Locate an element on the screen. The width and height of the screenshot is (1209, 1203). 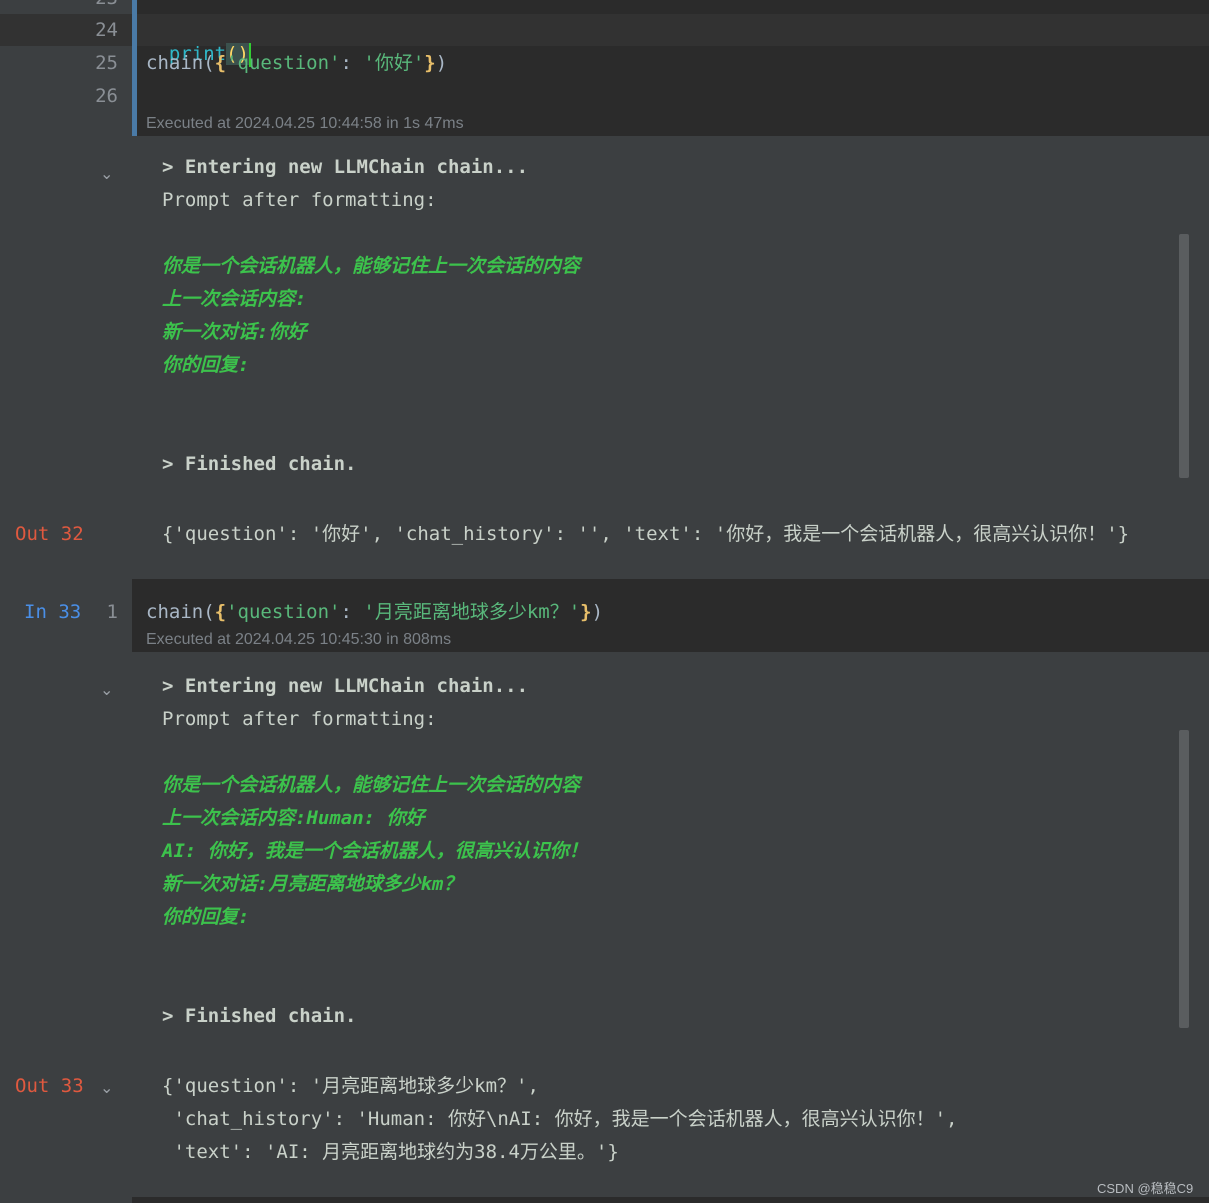
prompt-line: 新一次对话:你好 is located at coordinates (234, 332).